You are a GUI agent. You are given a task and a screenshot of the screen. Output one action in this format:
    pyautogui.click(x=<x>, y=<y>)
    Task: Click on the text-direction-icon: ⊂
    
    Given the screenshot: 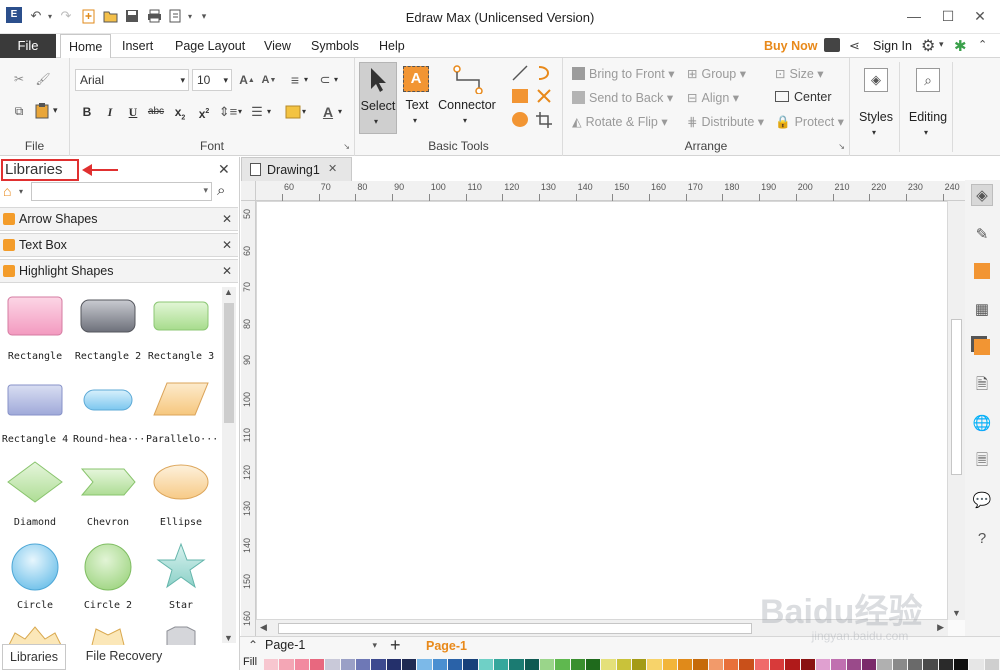 What is the action you would take?
    pyautogui.click(x=325, y=80)
    